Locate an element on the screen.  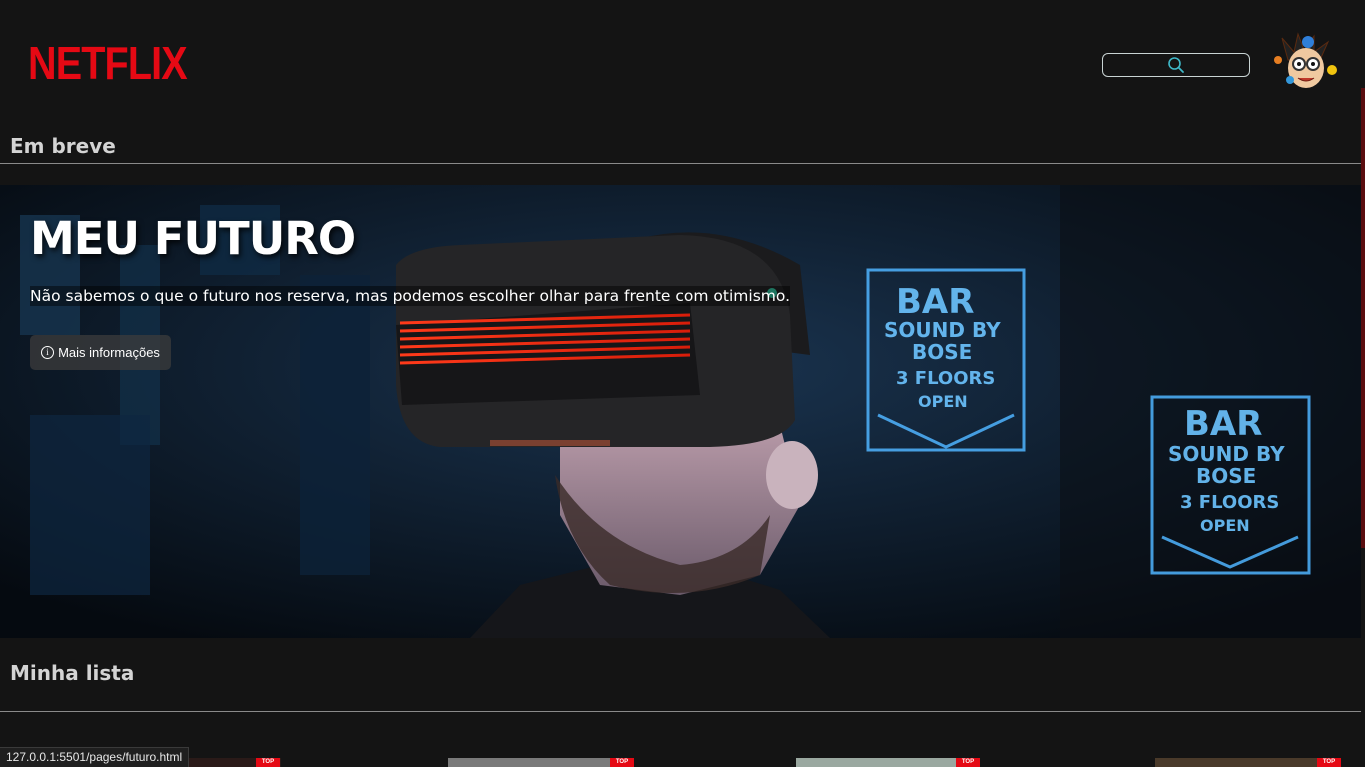
scrollbar-edge is located at coordinates (1363, 318).